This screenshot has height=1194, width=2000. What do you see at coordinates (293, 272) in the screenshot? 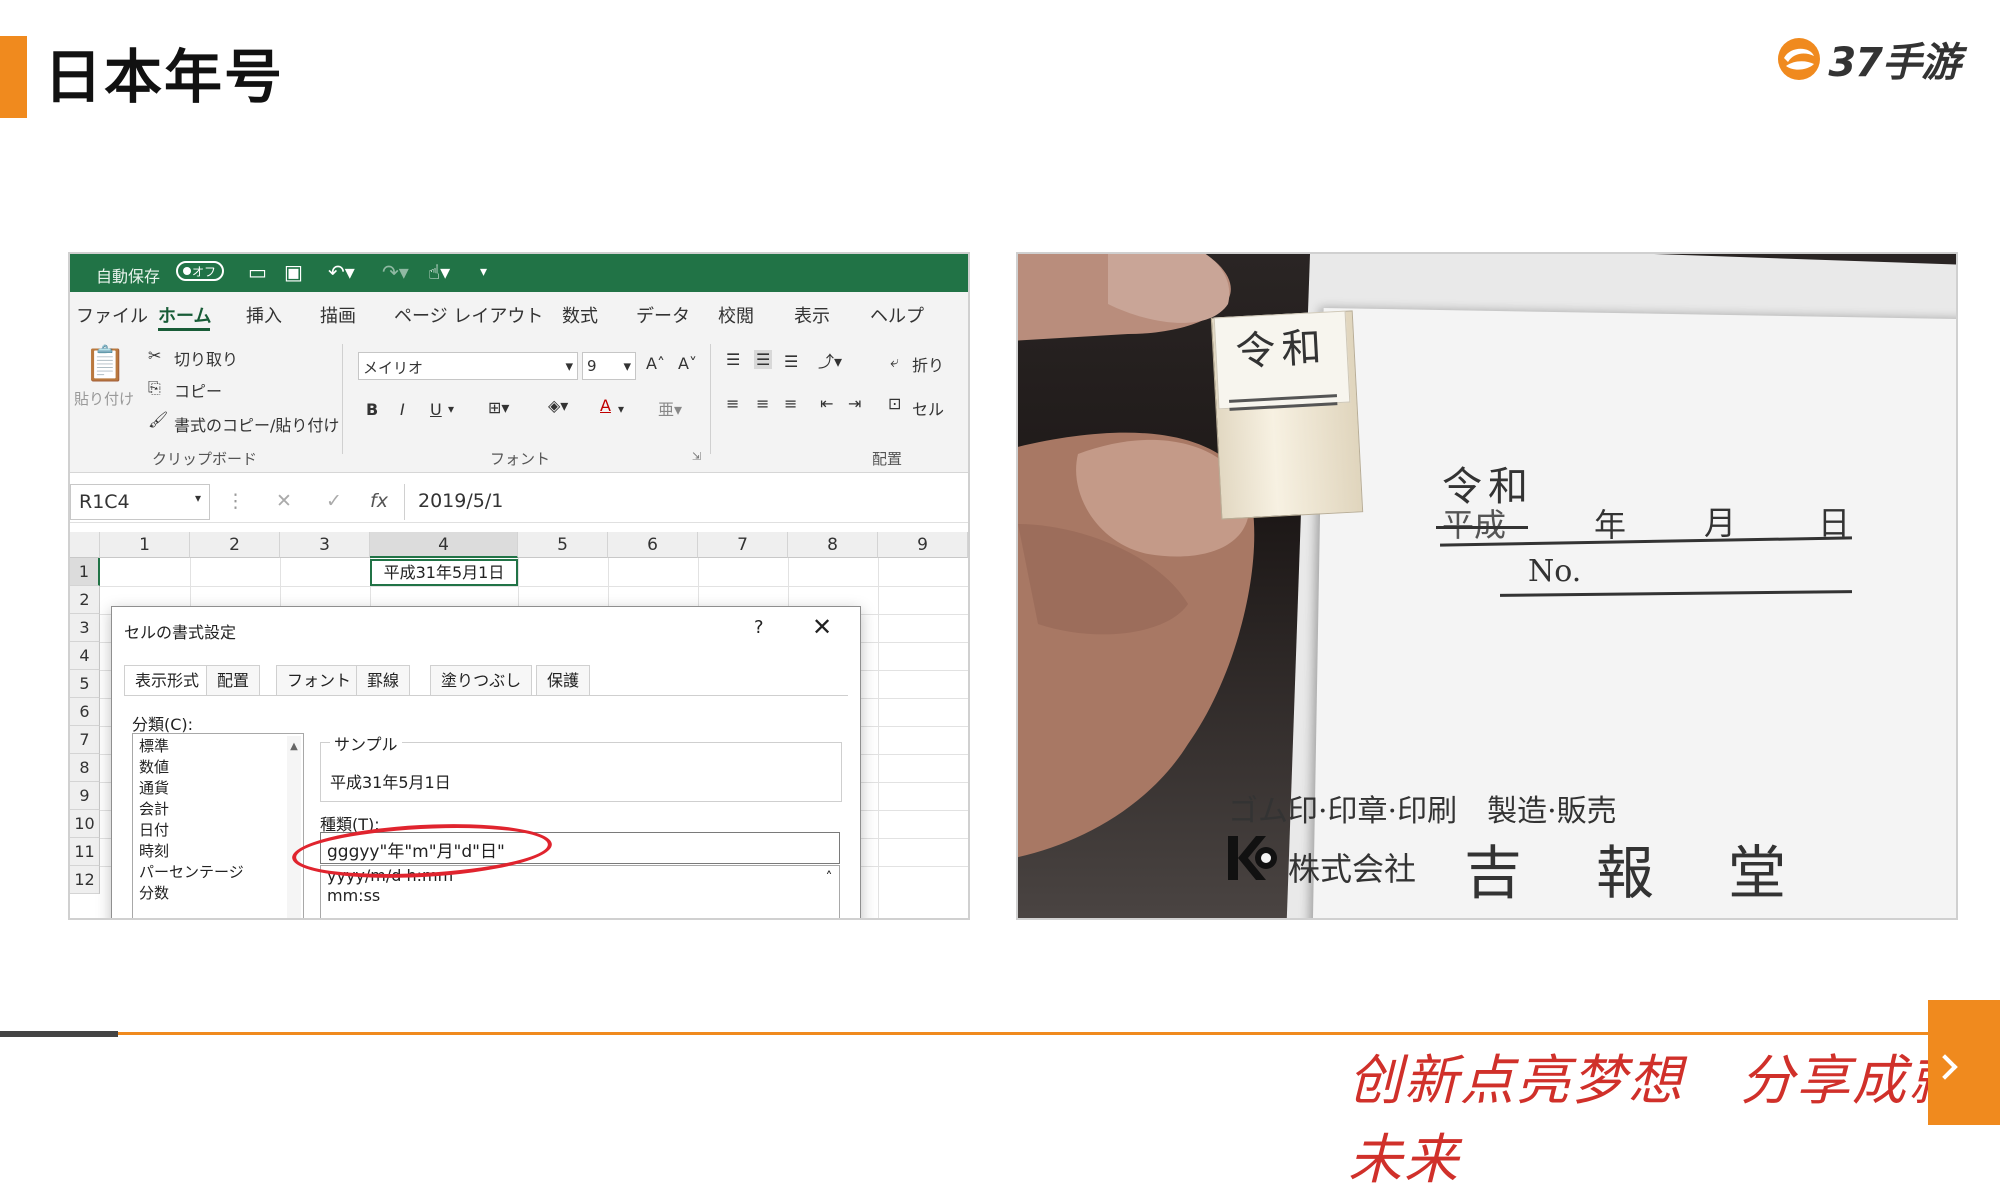
I see `save-as-icon: ▣` at bounding box center [293, 272].